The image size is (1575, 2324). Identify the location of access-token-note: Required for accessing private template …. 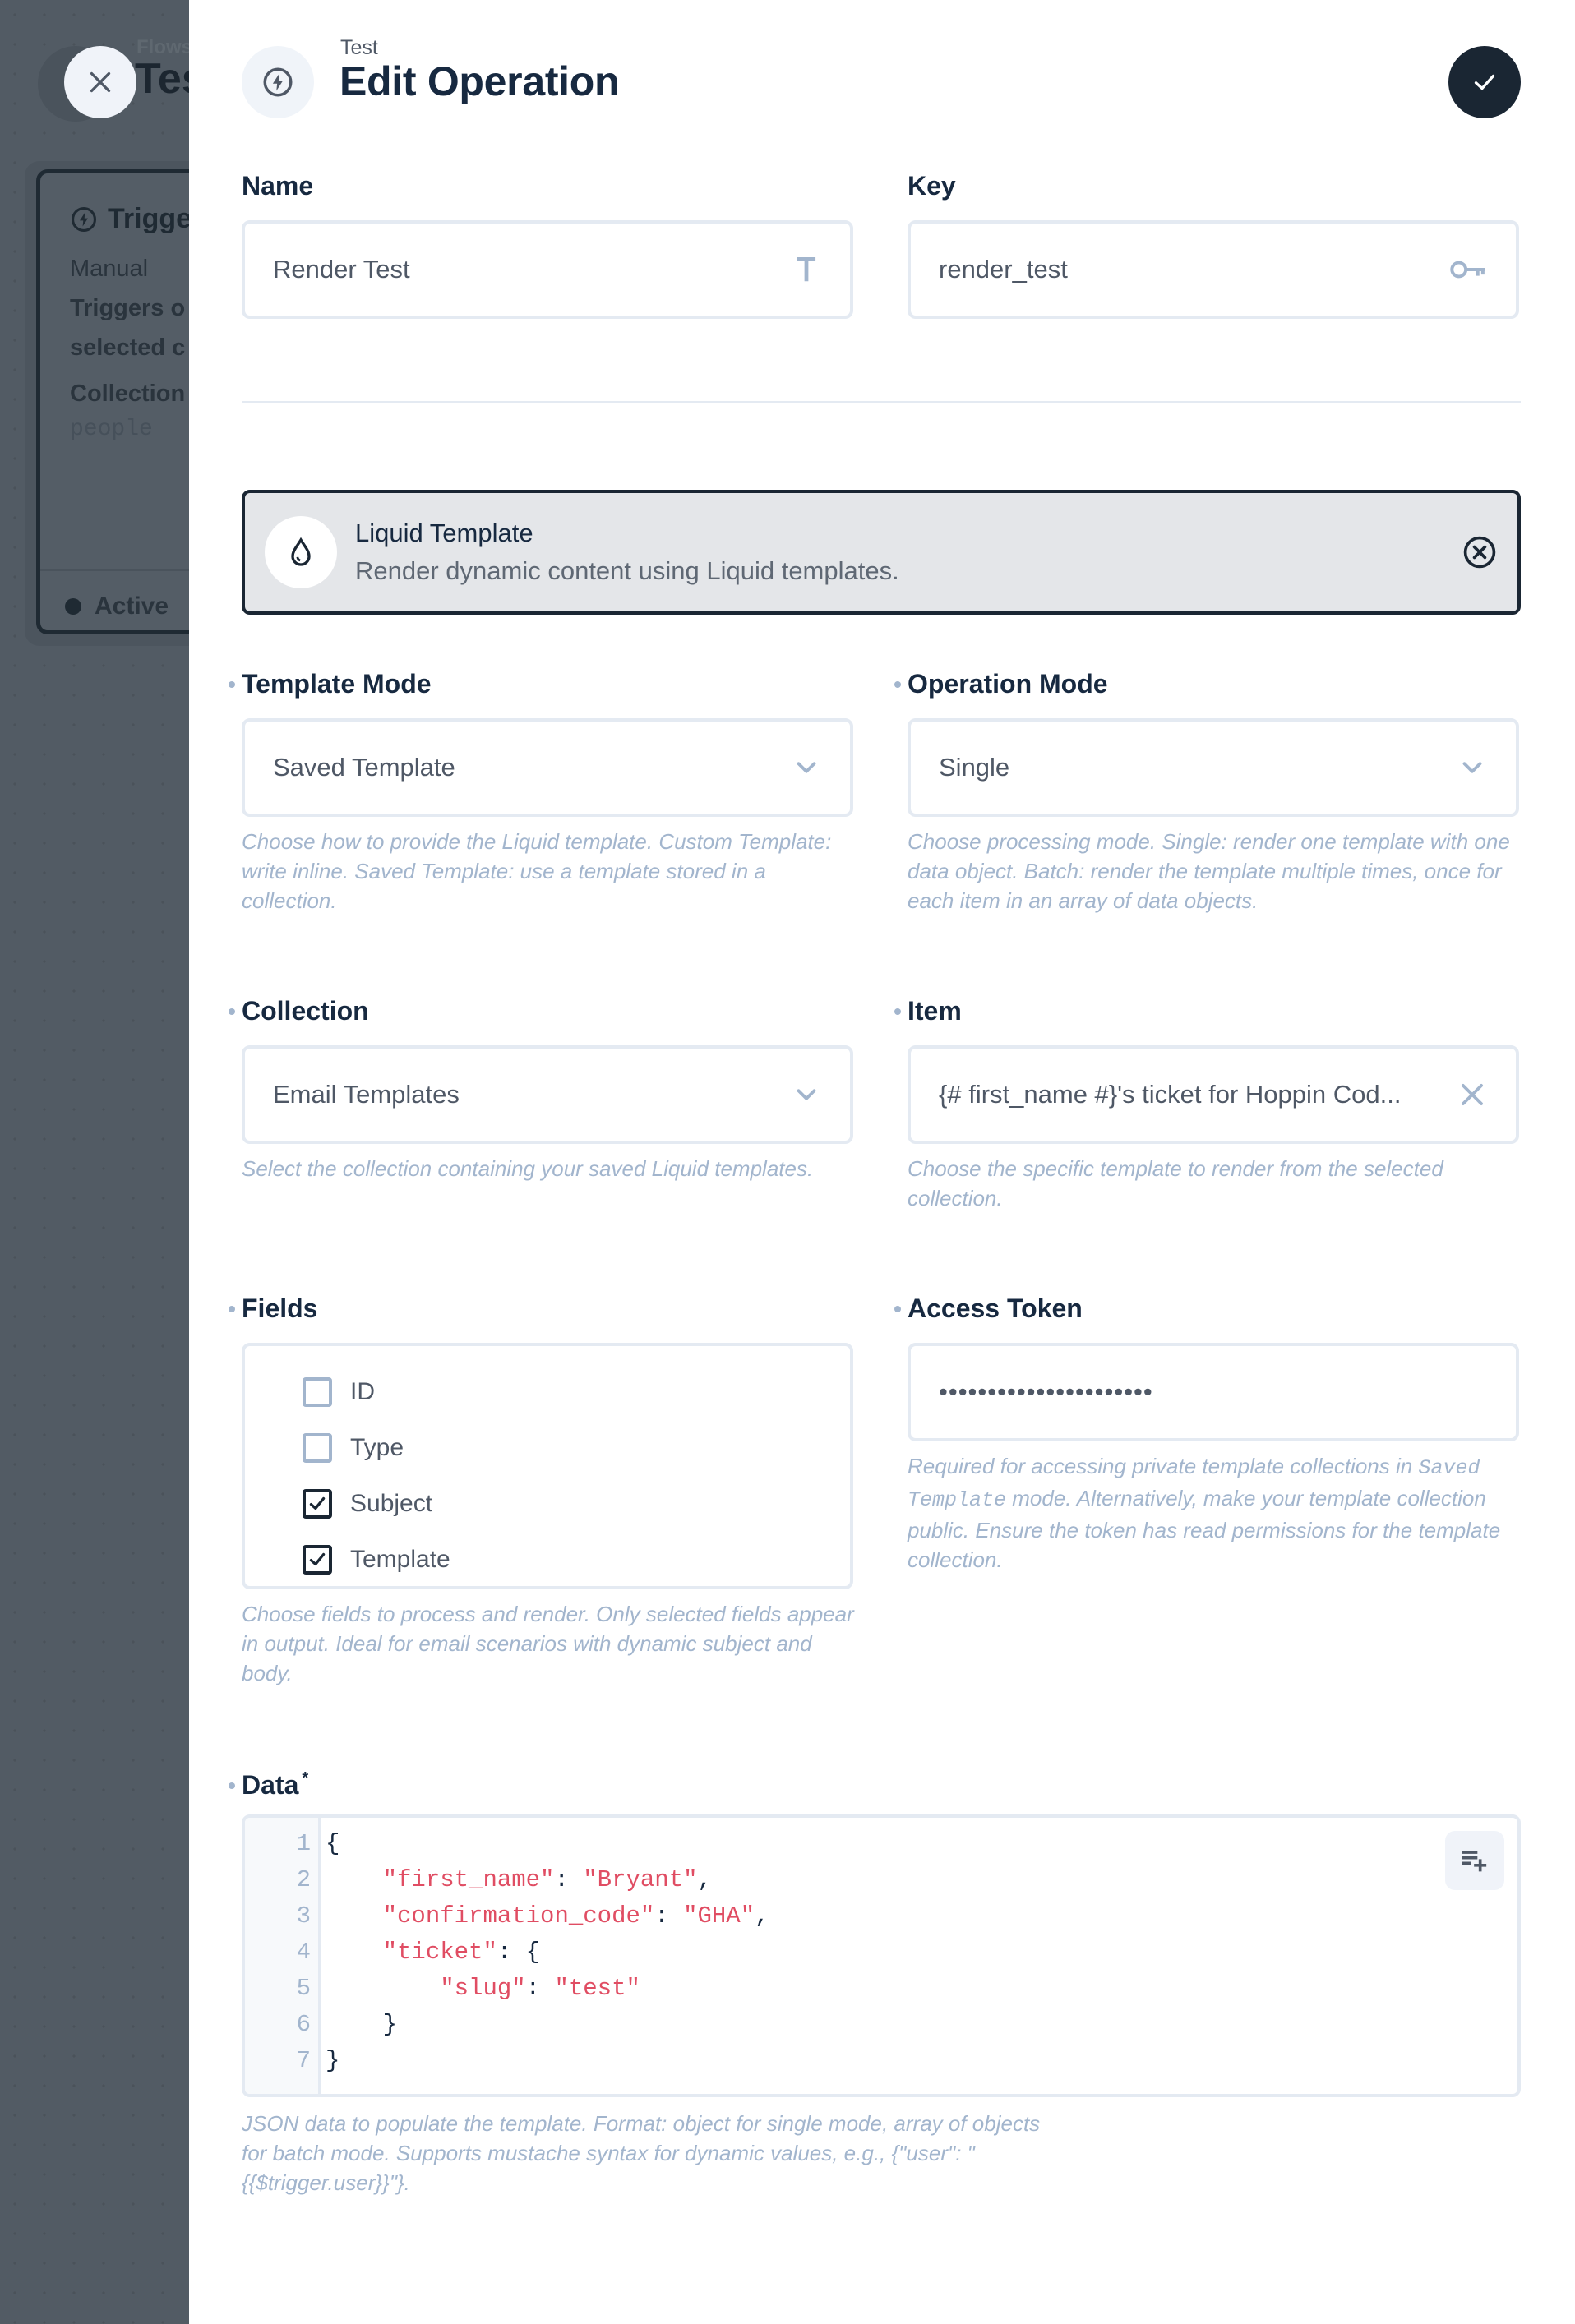
(1220, 1513).